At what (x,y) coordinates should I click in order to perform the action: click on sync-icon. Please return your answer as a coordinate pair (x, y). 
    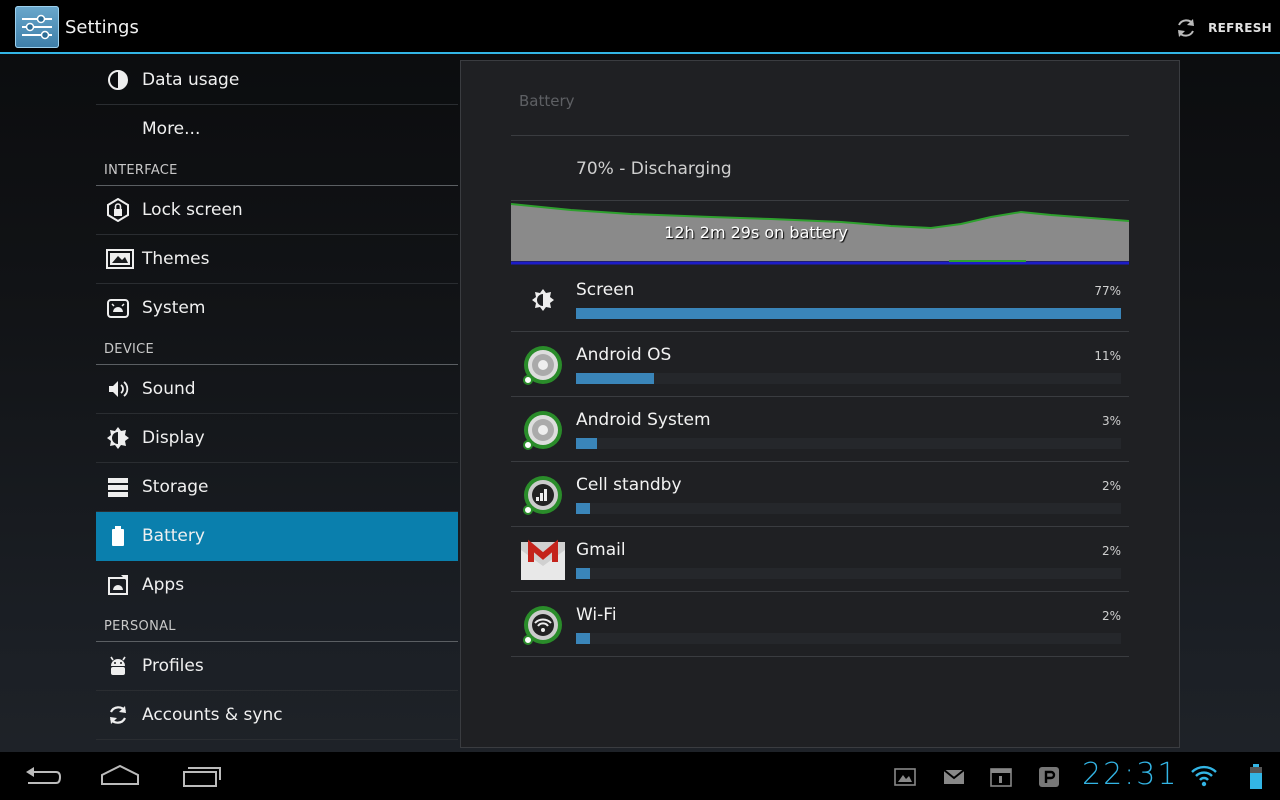
    Looking at the image, I should click on (118, 715).